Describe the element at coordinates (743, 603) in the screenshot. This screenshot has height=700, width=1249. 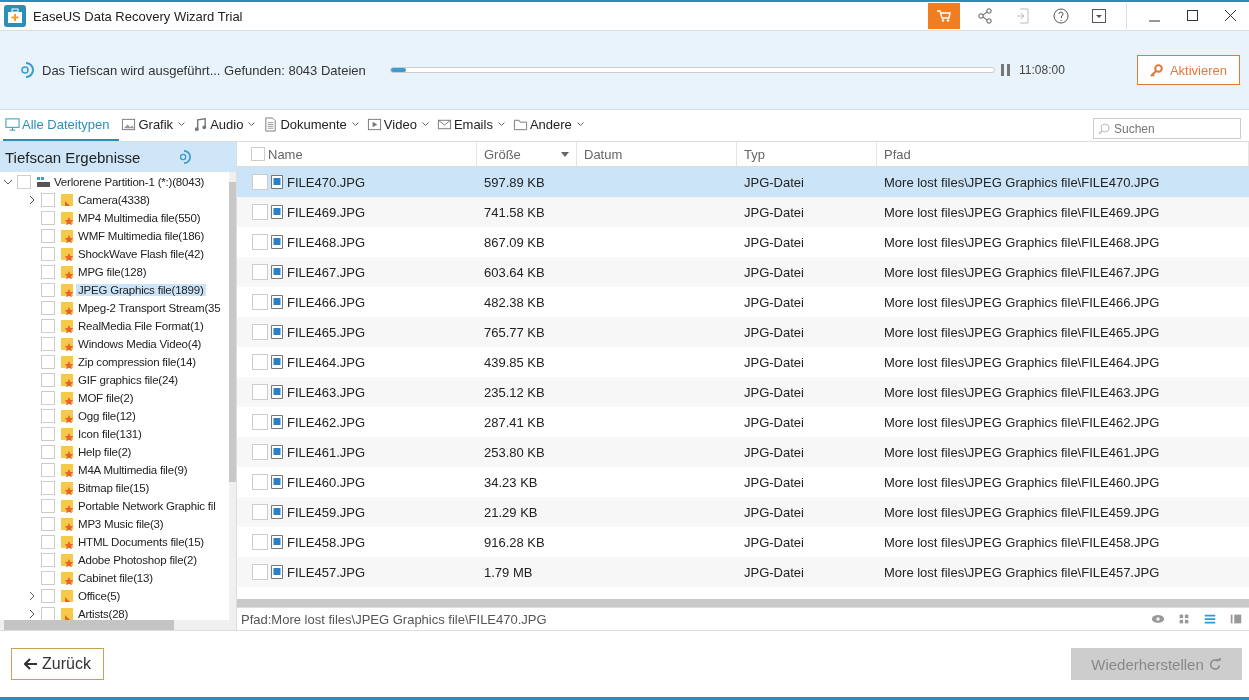
I see `horizontal-scrollbar` at that location.